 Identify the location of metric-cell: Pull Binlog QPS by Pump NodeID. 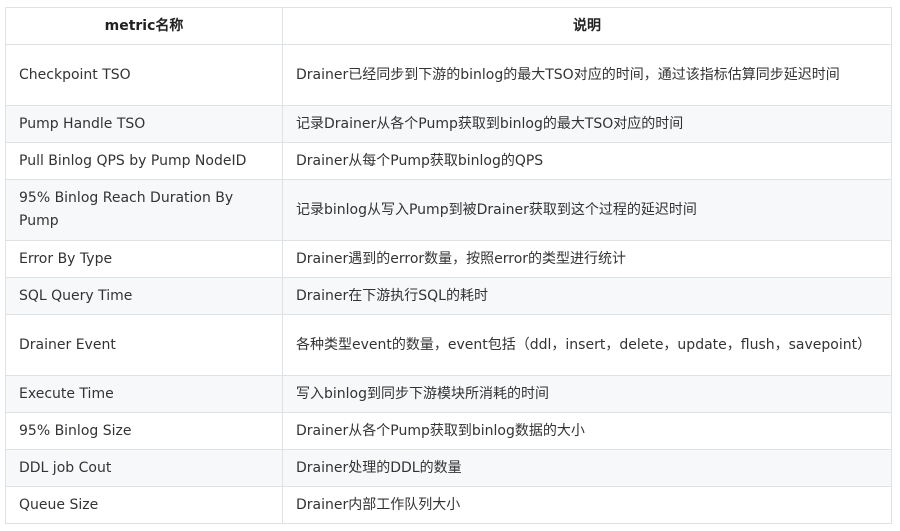
(144, 161).